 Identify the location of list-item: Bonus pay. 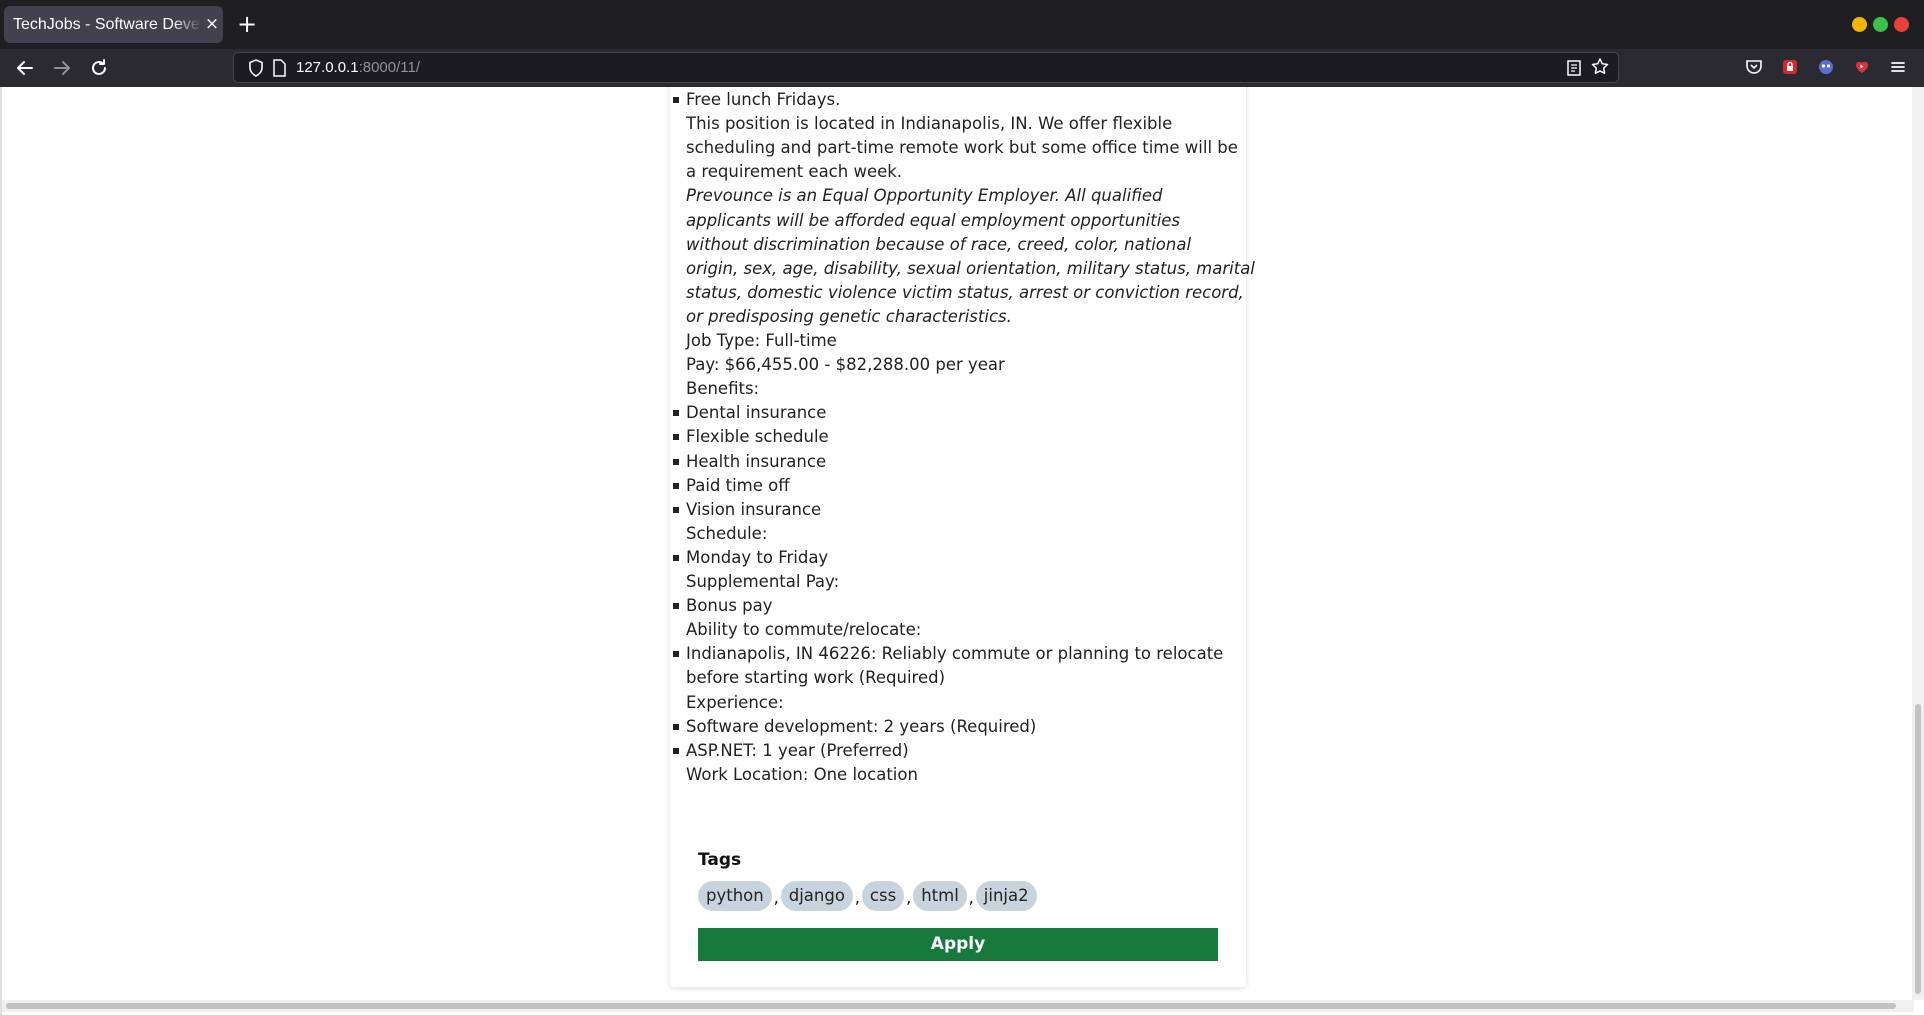
(723, 606).